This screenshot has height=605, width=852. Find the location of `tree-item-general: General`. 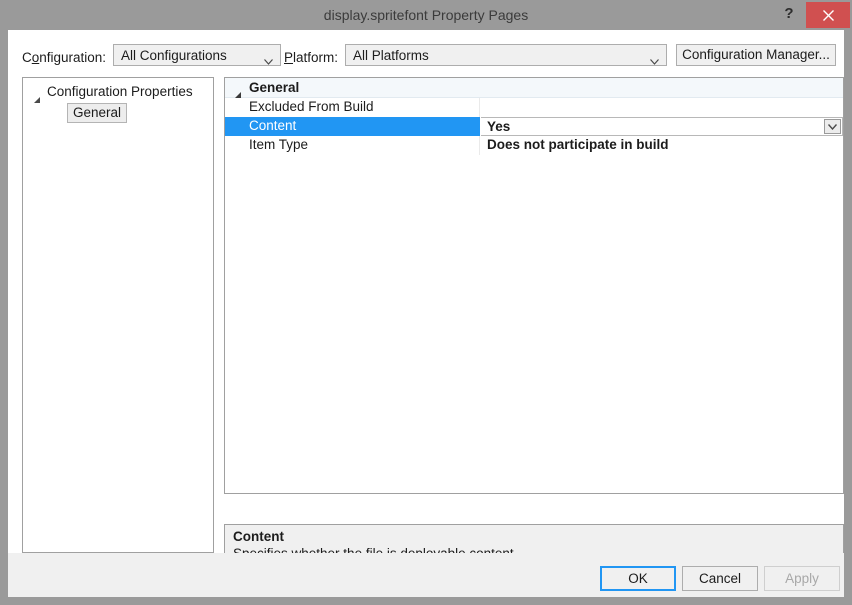

tree-item-general: General is located at coordinates (97, 113).